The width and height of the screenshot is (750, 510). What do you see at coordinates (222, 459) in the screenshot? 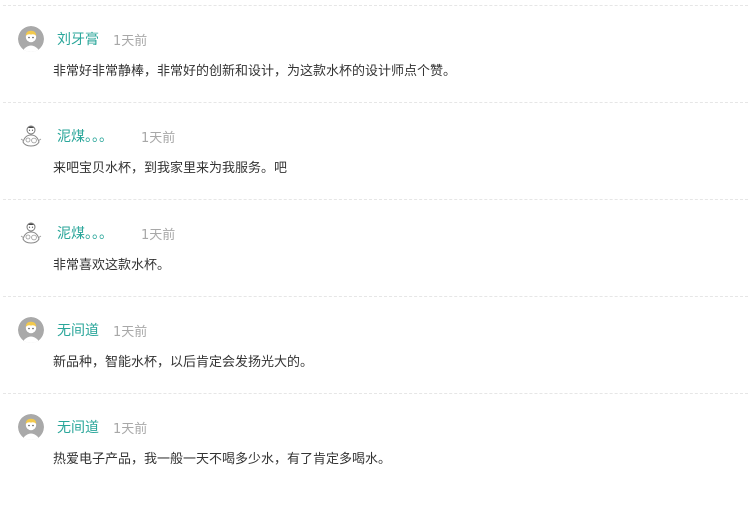
I see `comment-text: 热爱电子产品，我一般一天不喝多少水，有了肯定多喝水。` at bounding box center [222, 459].